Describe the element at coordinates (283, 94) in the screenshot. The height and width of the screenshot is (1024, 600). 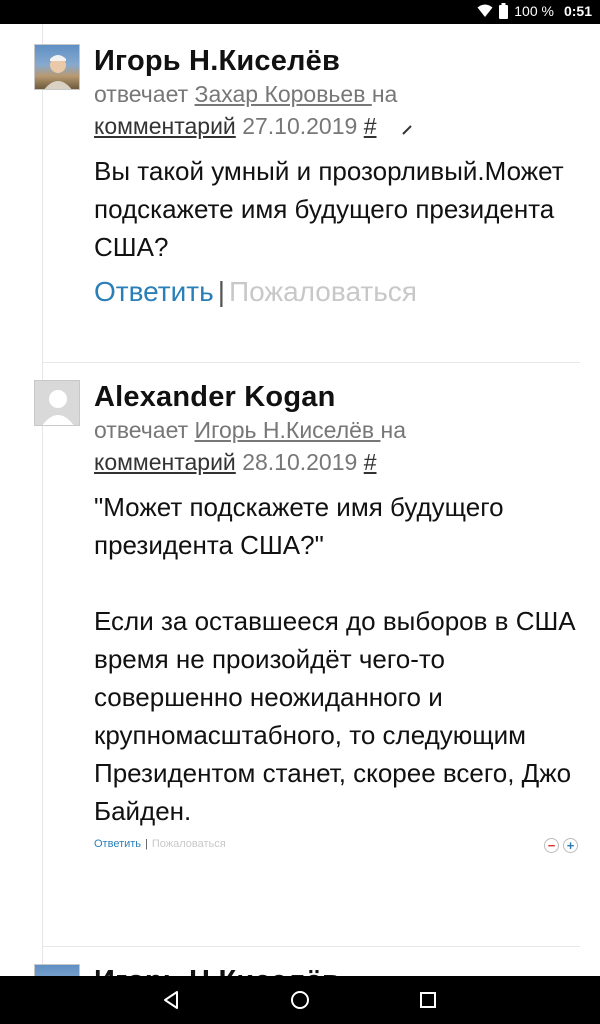
I see `reply-to-user-link: Захар Коровьев` at that location.